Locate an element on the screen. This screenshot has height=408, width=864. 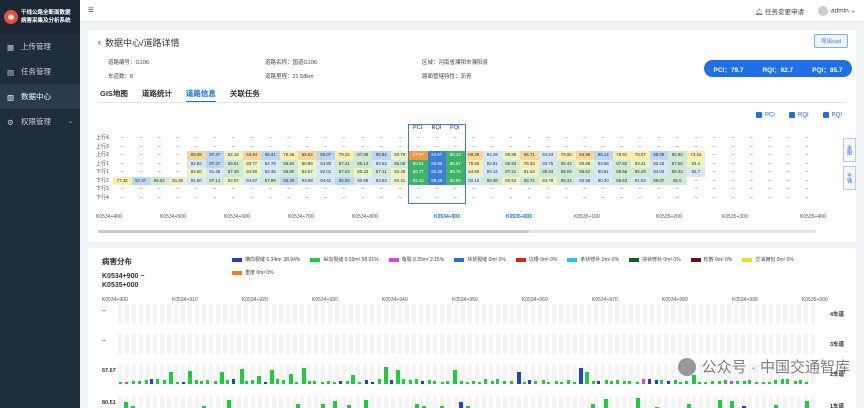
grid-cell: 92.16 is located at coordinates (473, 180).